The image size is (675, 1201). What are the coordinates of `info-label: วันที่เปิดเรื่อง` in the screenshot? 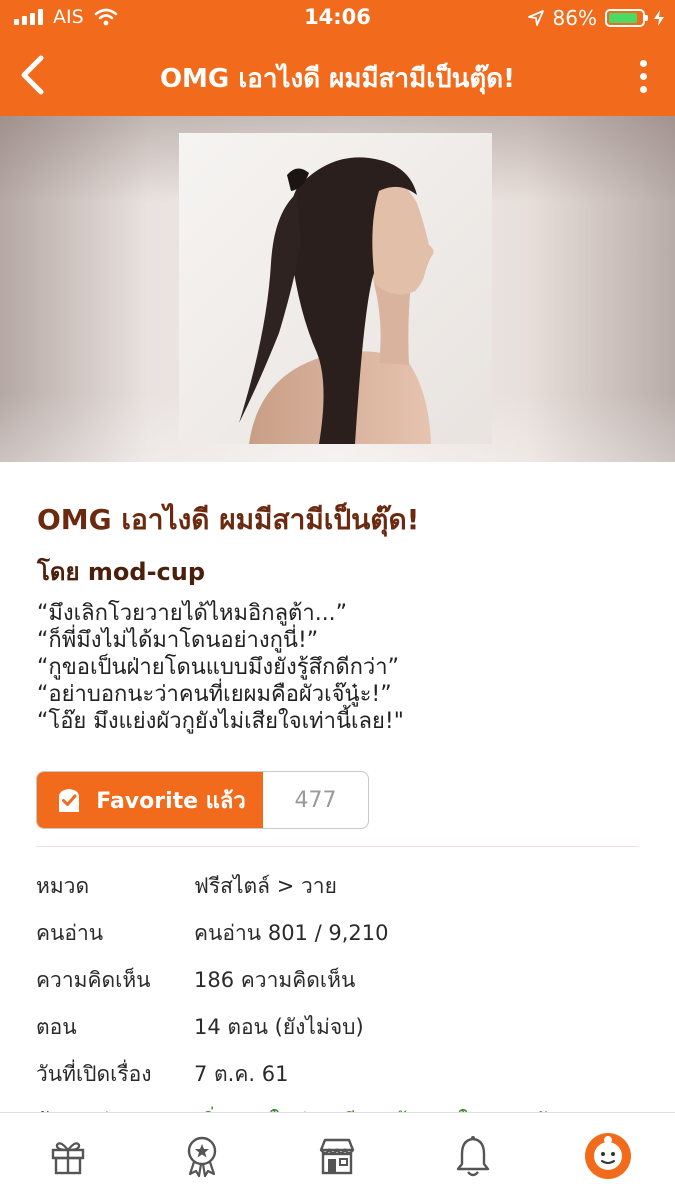 It's located at (94, 1074).